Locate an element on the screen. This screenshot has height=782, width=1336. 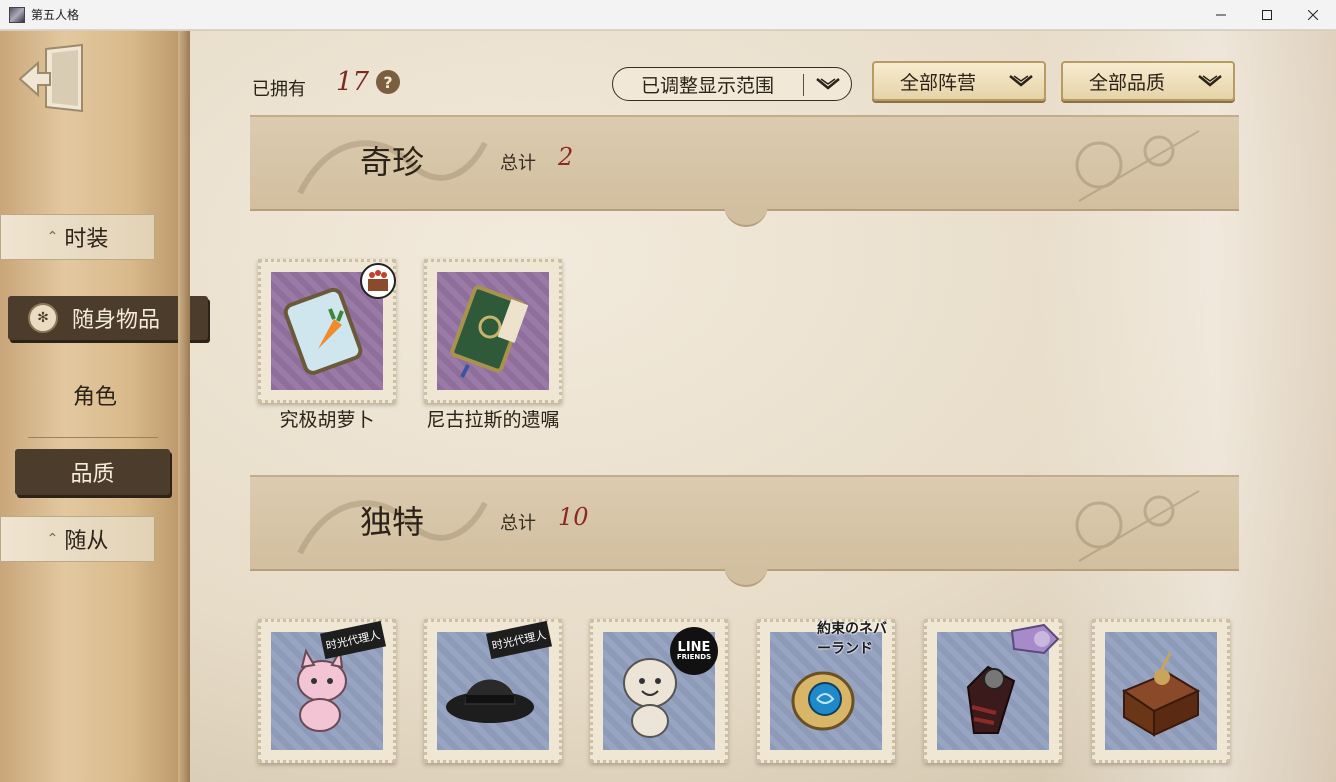
window-controls is located at coordinates (1267, 15).